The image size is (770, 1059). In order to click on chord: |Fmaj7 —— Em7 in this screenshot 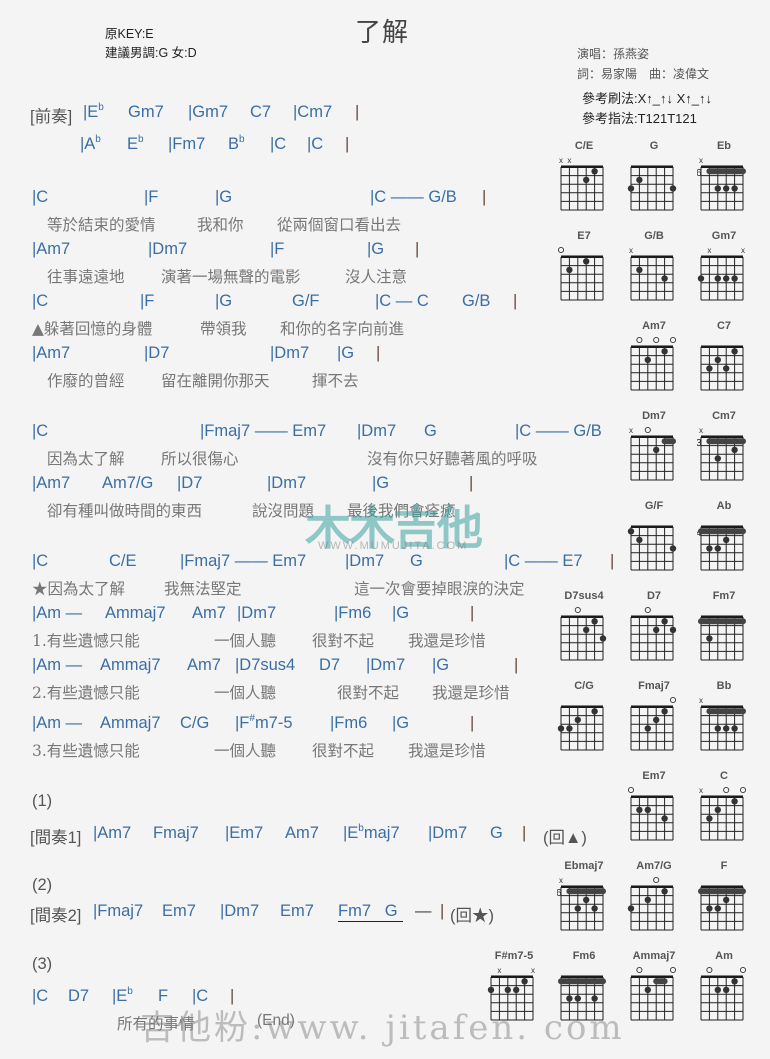, I will do `click(243, 561)`.